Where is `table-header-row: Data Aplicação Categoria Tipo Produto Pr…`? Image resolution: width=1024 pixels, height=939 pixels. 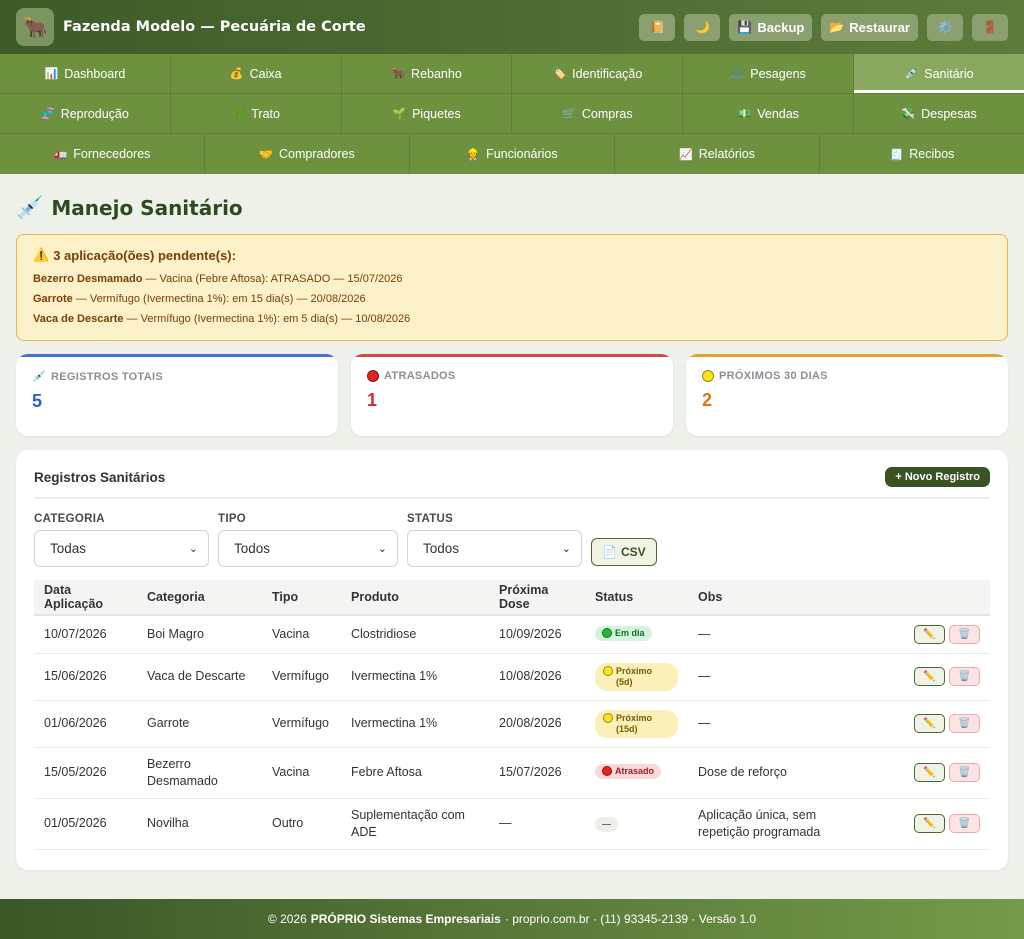
table-header-row: Data Aplicação Categoria Tipo Produto Pr… is located at coordinates (512, 598).